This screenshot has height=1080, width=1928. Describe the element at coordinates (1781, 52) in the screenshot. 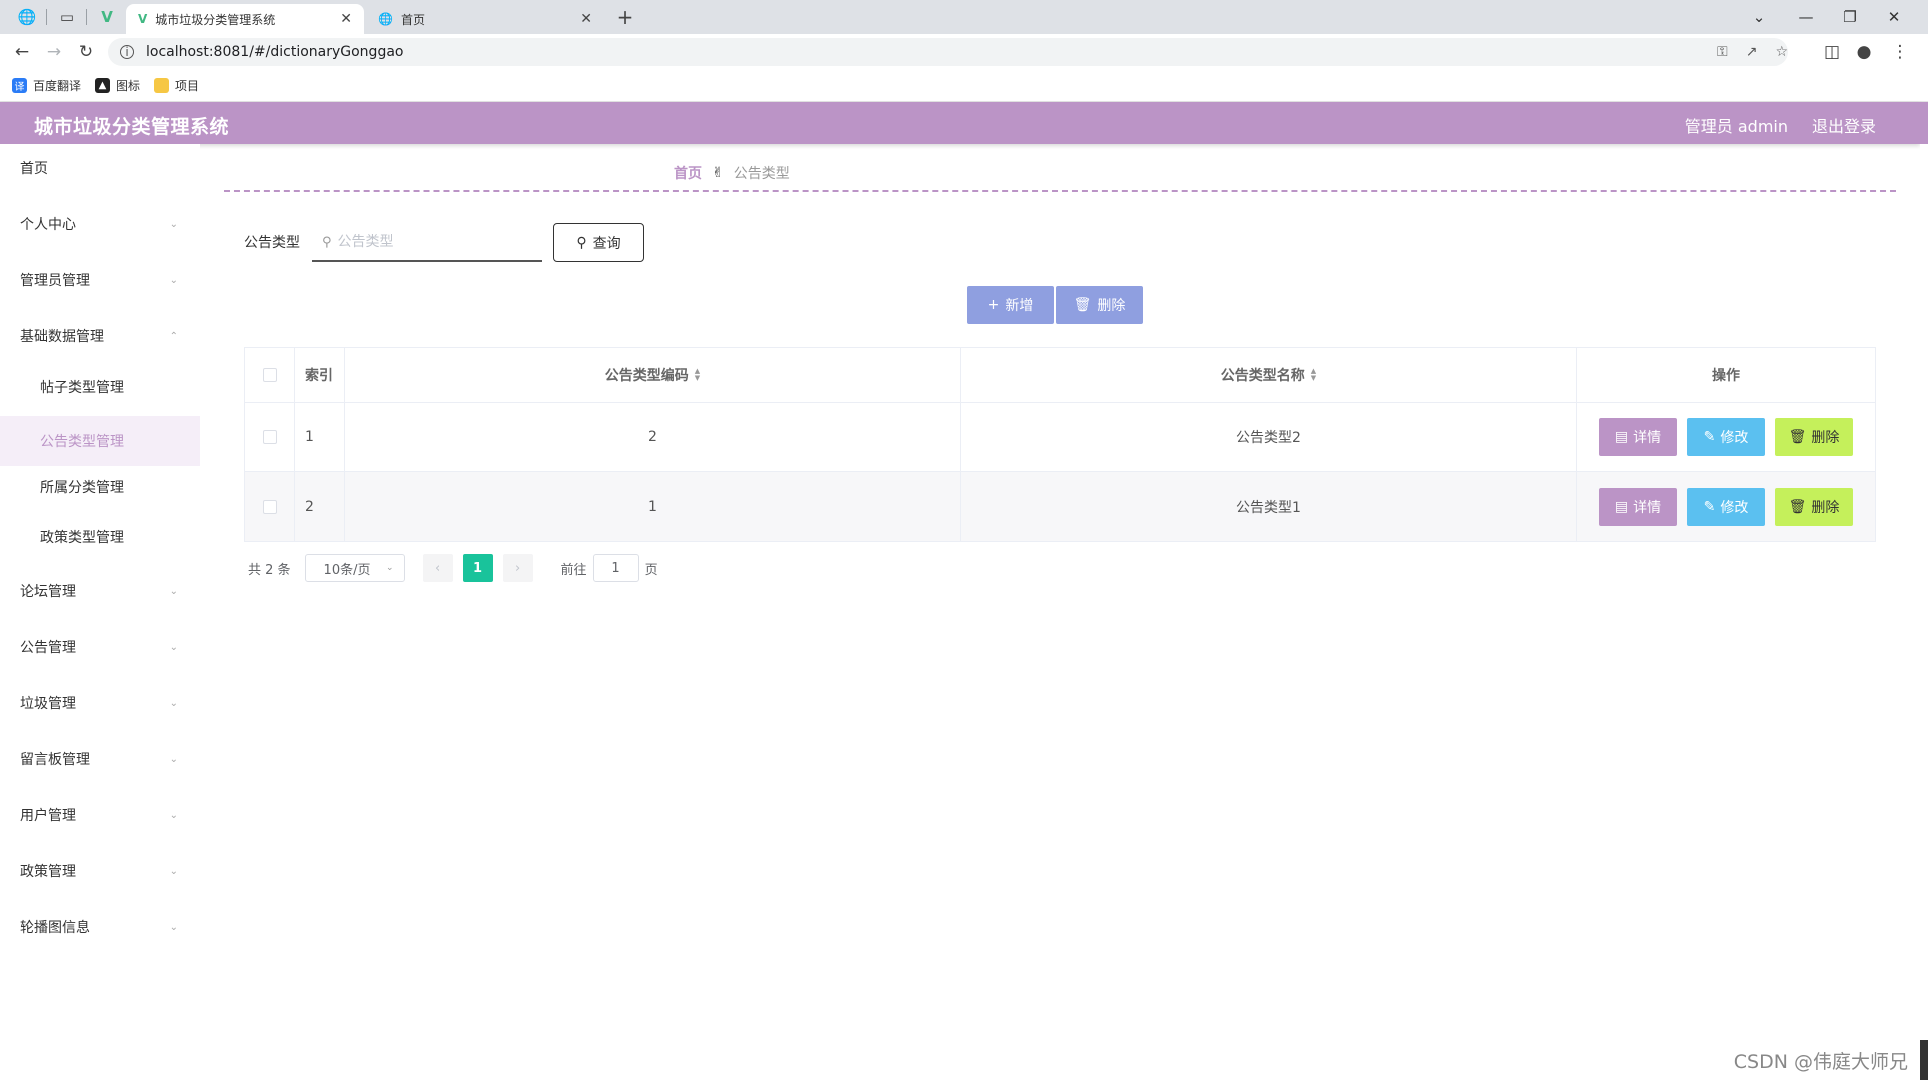

I see `star-icon: ☆` at that location.